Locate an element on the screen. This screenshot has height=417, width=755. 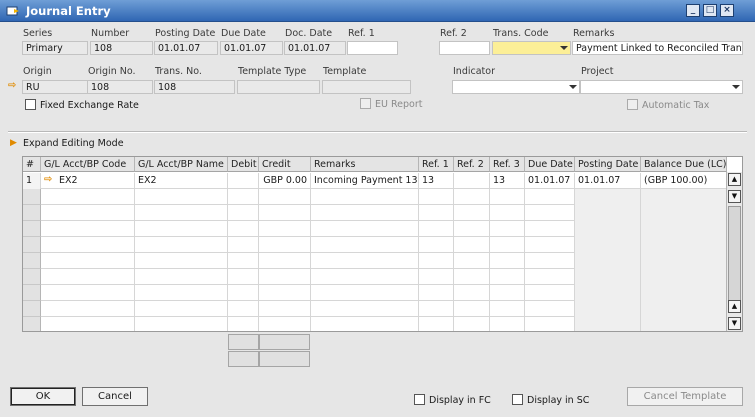
debit-cell is located at coordinates (243, 181).